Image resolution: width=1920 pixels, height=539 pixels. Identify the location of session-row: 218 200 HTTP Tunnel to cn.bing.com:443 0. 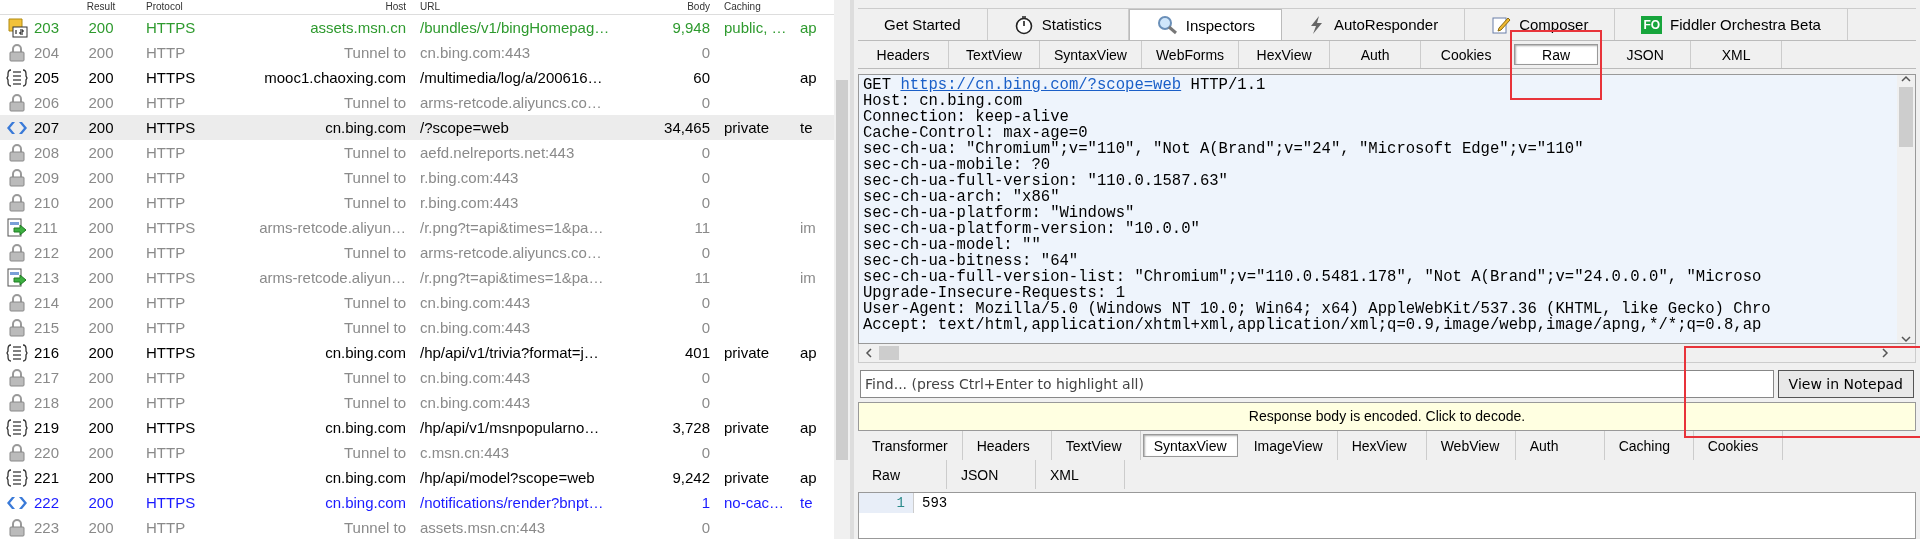
(417, 402).